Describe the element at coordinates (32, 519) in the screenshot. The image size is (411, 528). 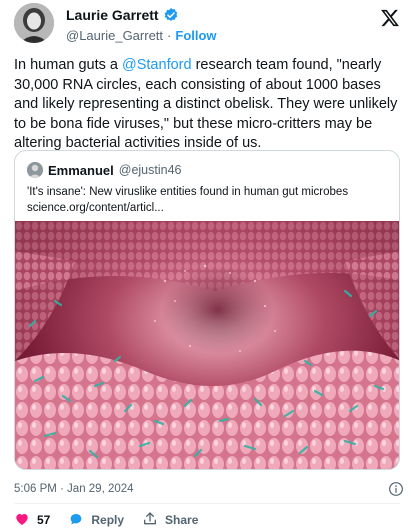
I see `like-button: 57` at that location.